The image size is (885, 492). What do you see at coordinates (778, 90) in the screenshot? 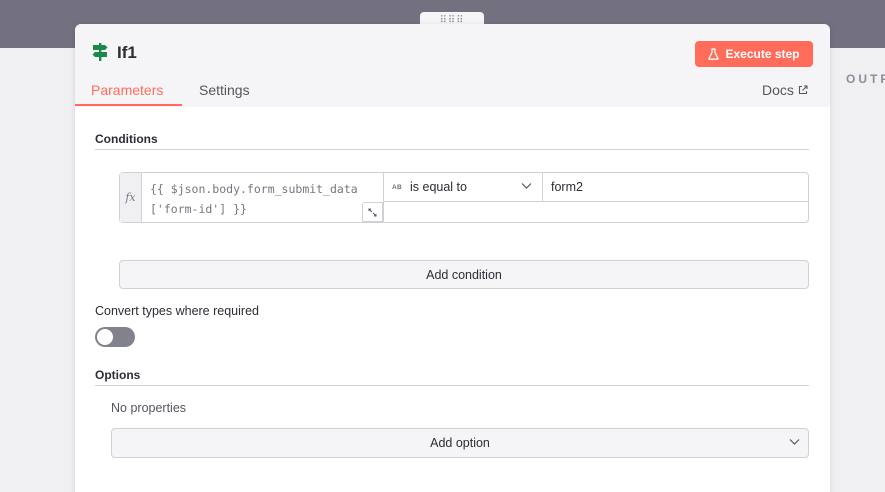
I see `docs-label: Docs` at bounding box center [778, 90].